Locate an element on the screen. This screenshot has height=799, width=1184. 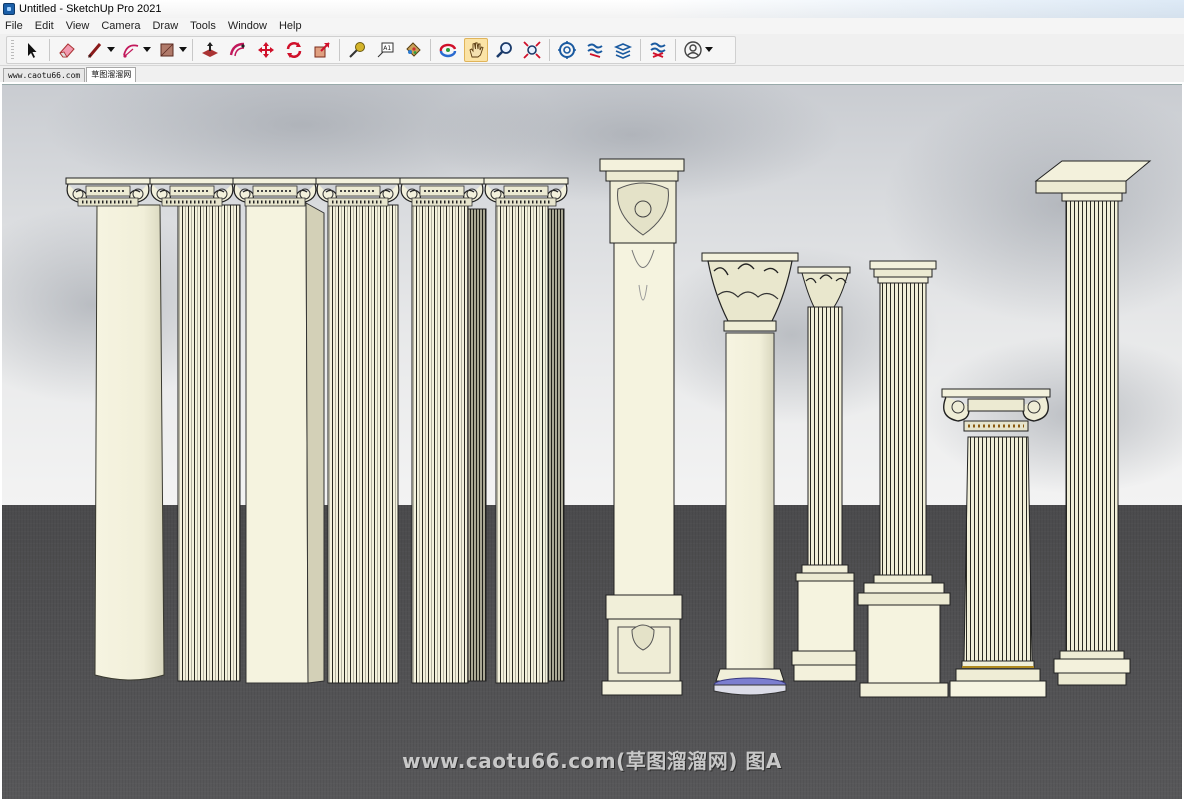
scene-tab-caotu-site: 草图溜溜网 is located at coordinates (111, 74).